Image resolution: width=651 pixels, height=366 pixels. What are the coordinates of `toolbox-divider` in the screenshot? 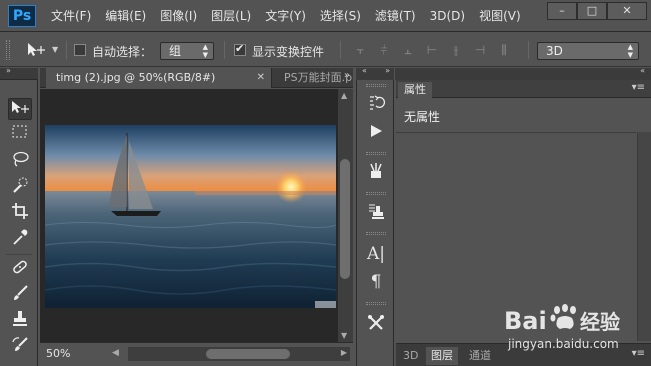 It's located at (19, 254).